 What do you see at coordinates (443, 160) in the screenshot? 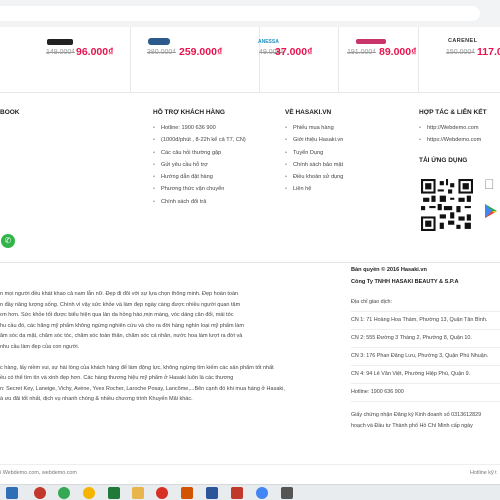
I see `app-download-title: TẢI ỨNG DỤNG` at bounding box center [443, 160].